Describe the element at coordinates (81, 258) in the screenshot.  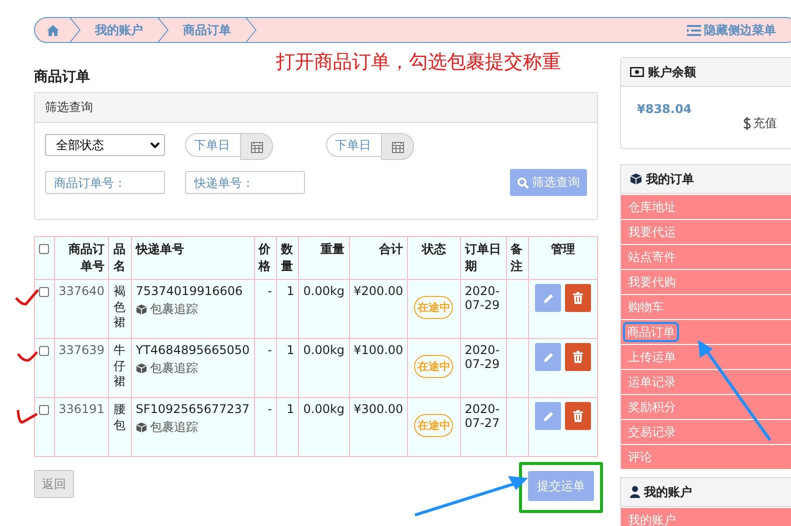
I see `column-header: 商品订单号` at that location.